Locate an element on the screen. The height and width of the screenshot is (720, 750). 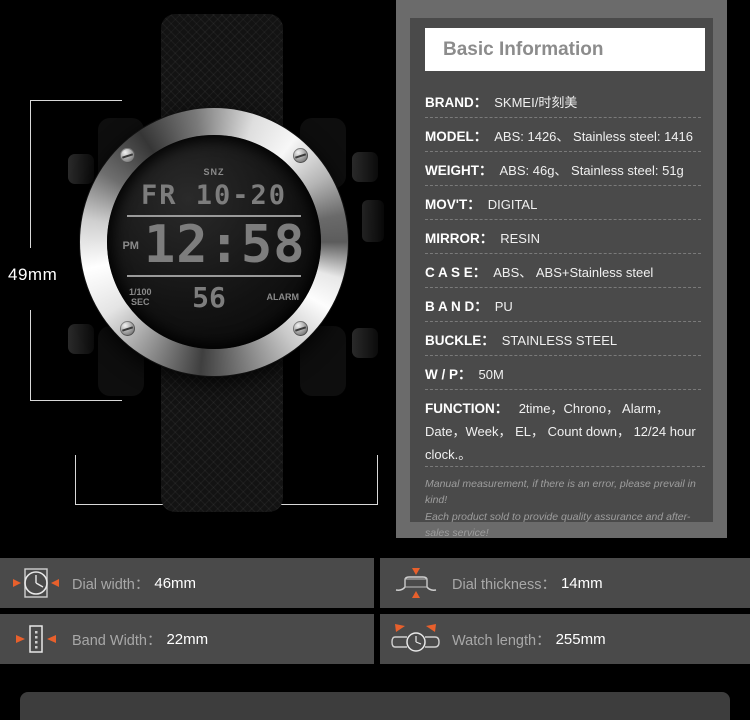
spec-label: BRAND： is located at coordinates (456, 102).